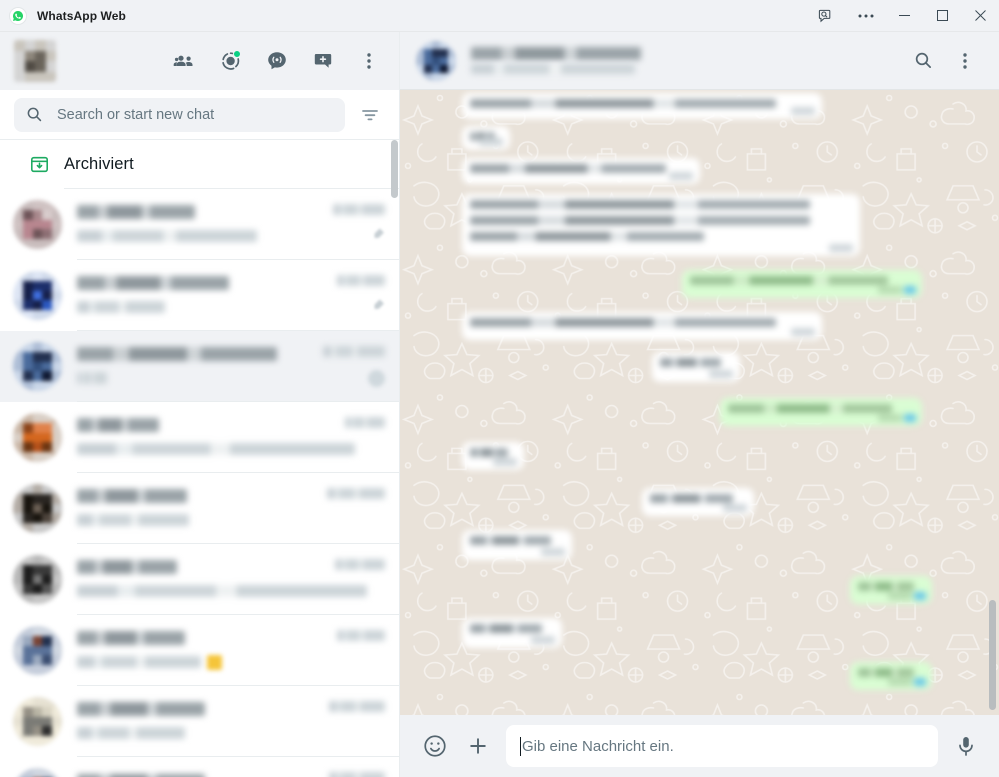  Describe the element at coordinates (231, 61) in the screenshot. I see `status-icon` at that location.